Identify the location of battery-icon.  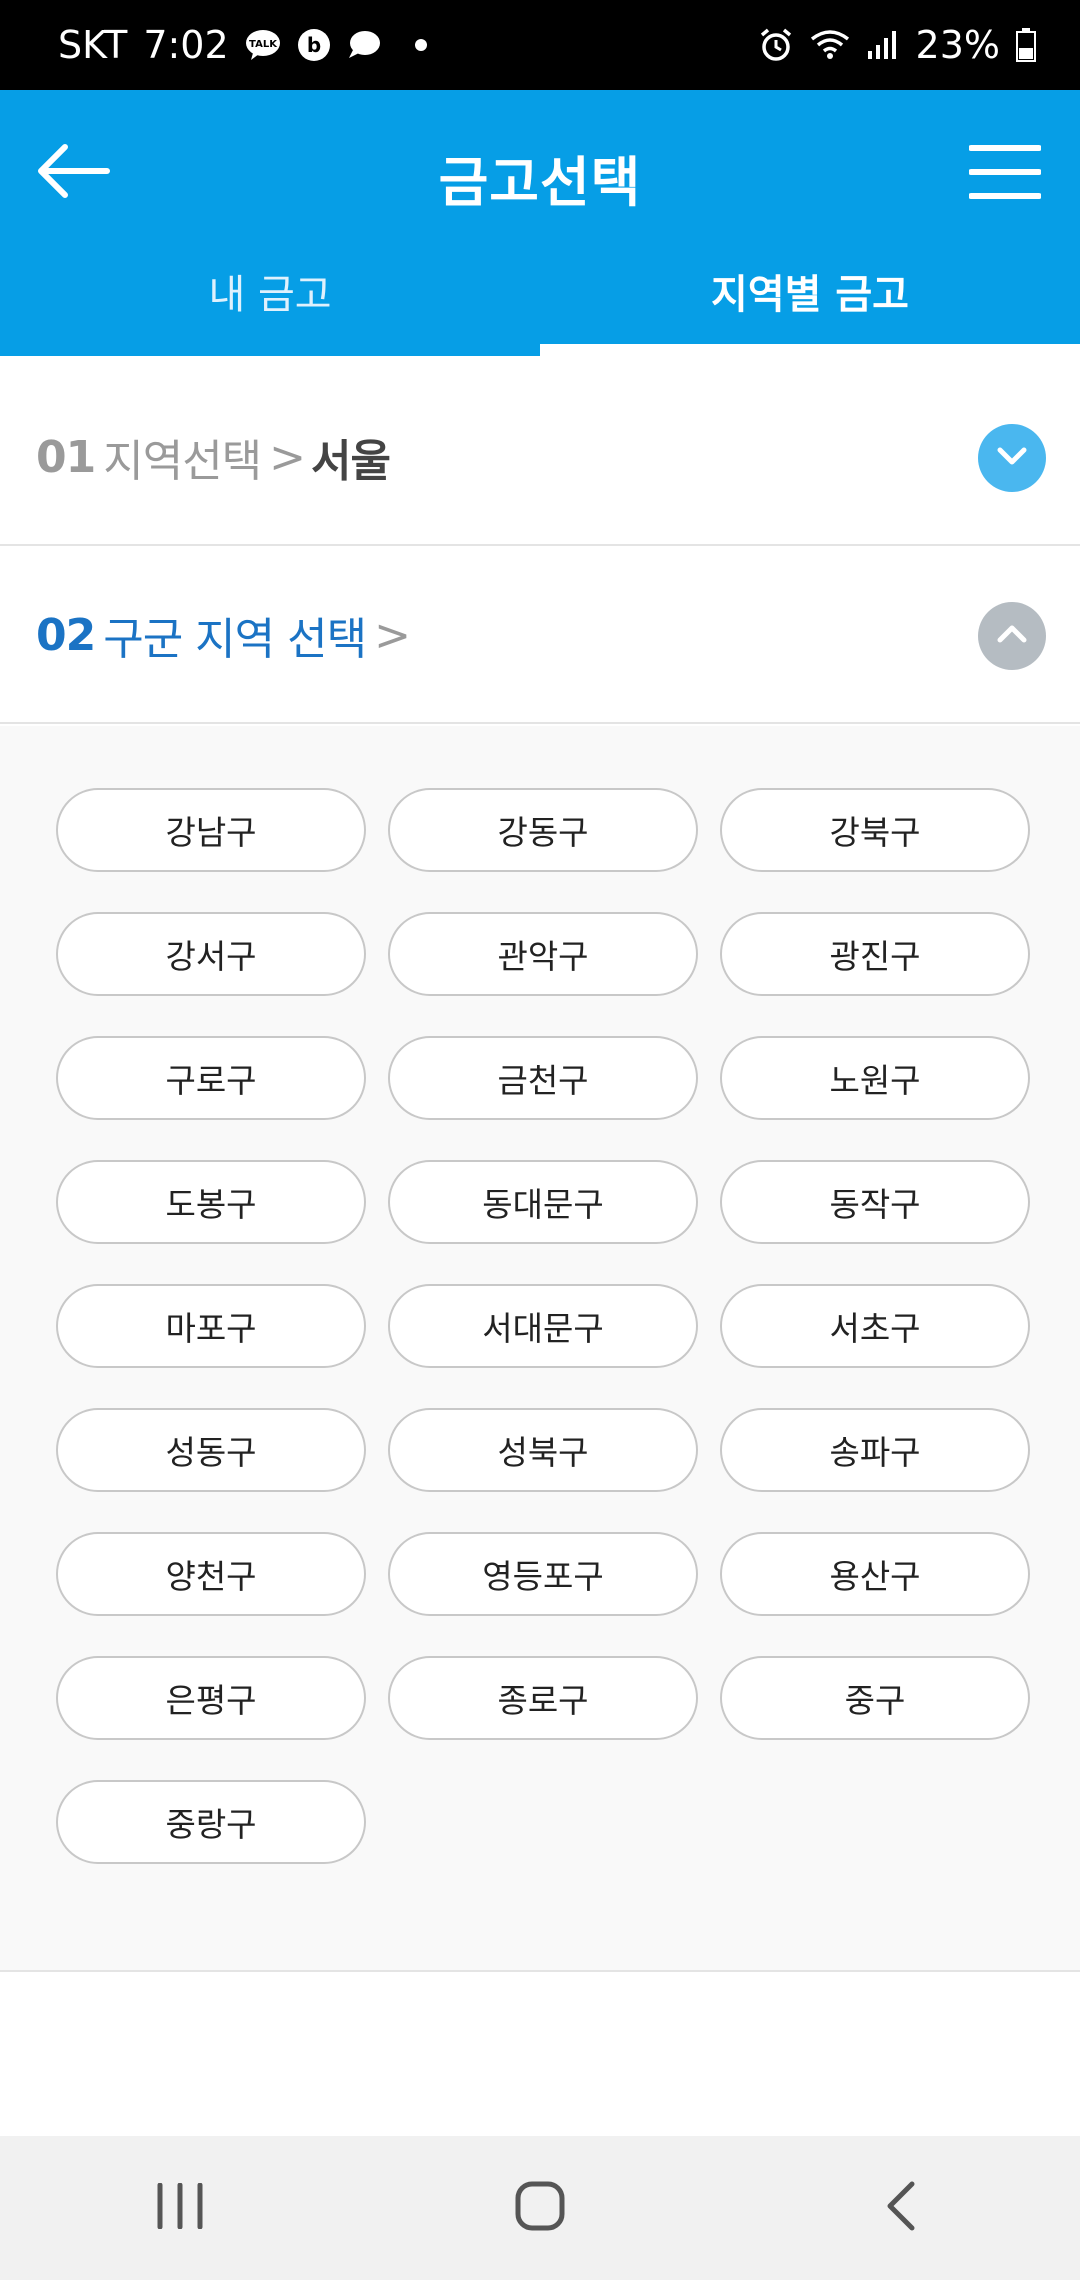
(1026, 45).